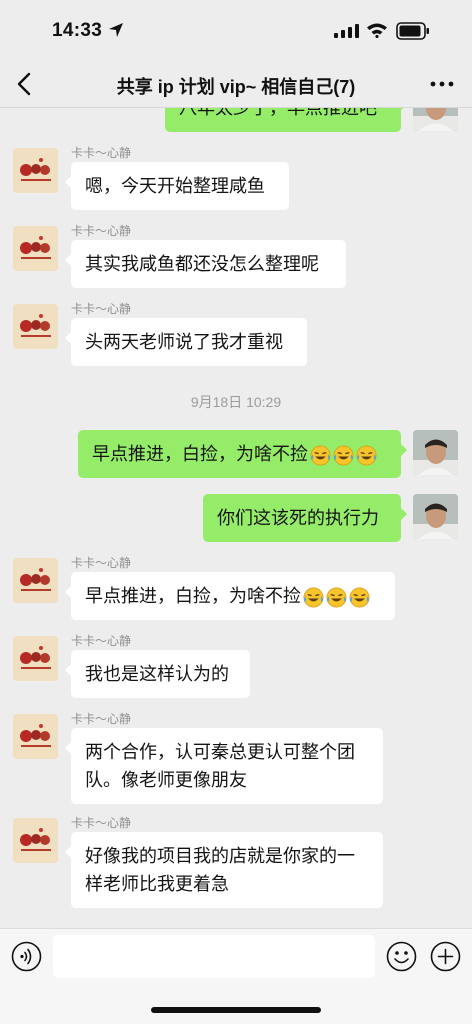 Image resolution: width=472 pixels, height=1024 pixels. I want to click on message-bubble-incoming: 头两天老师说了我才重视, so click(186, 342).